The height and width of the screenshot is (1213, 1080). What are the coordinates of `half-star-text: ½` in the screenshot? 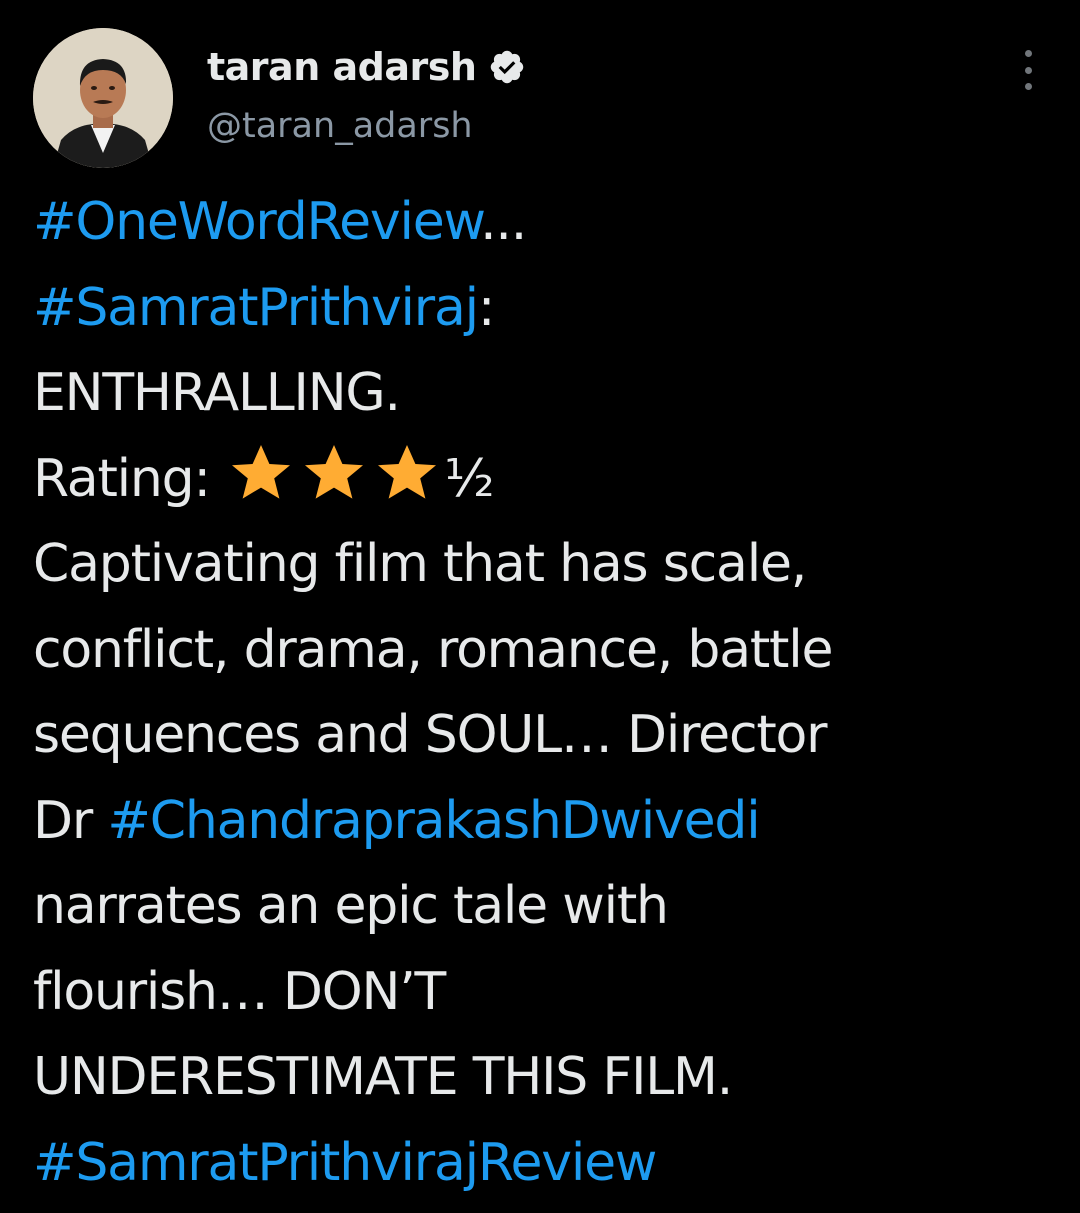 It's located at (469, 478).